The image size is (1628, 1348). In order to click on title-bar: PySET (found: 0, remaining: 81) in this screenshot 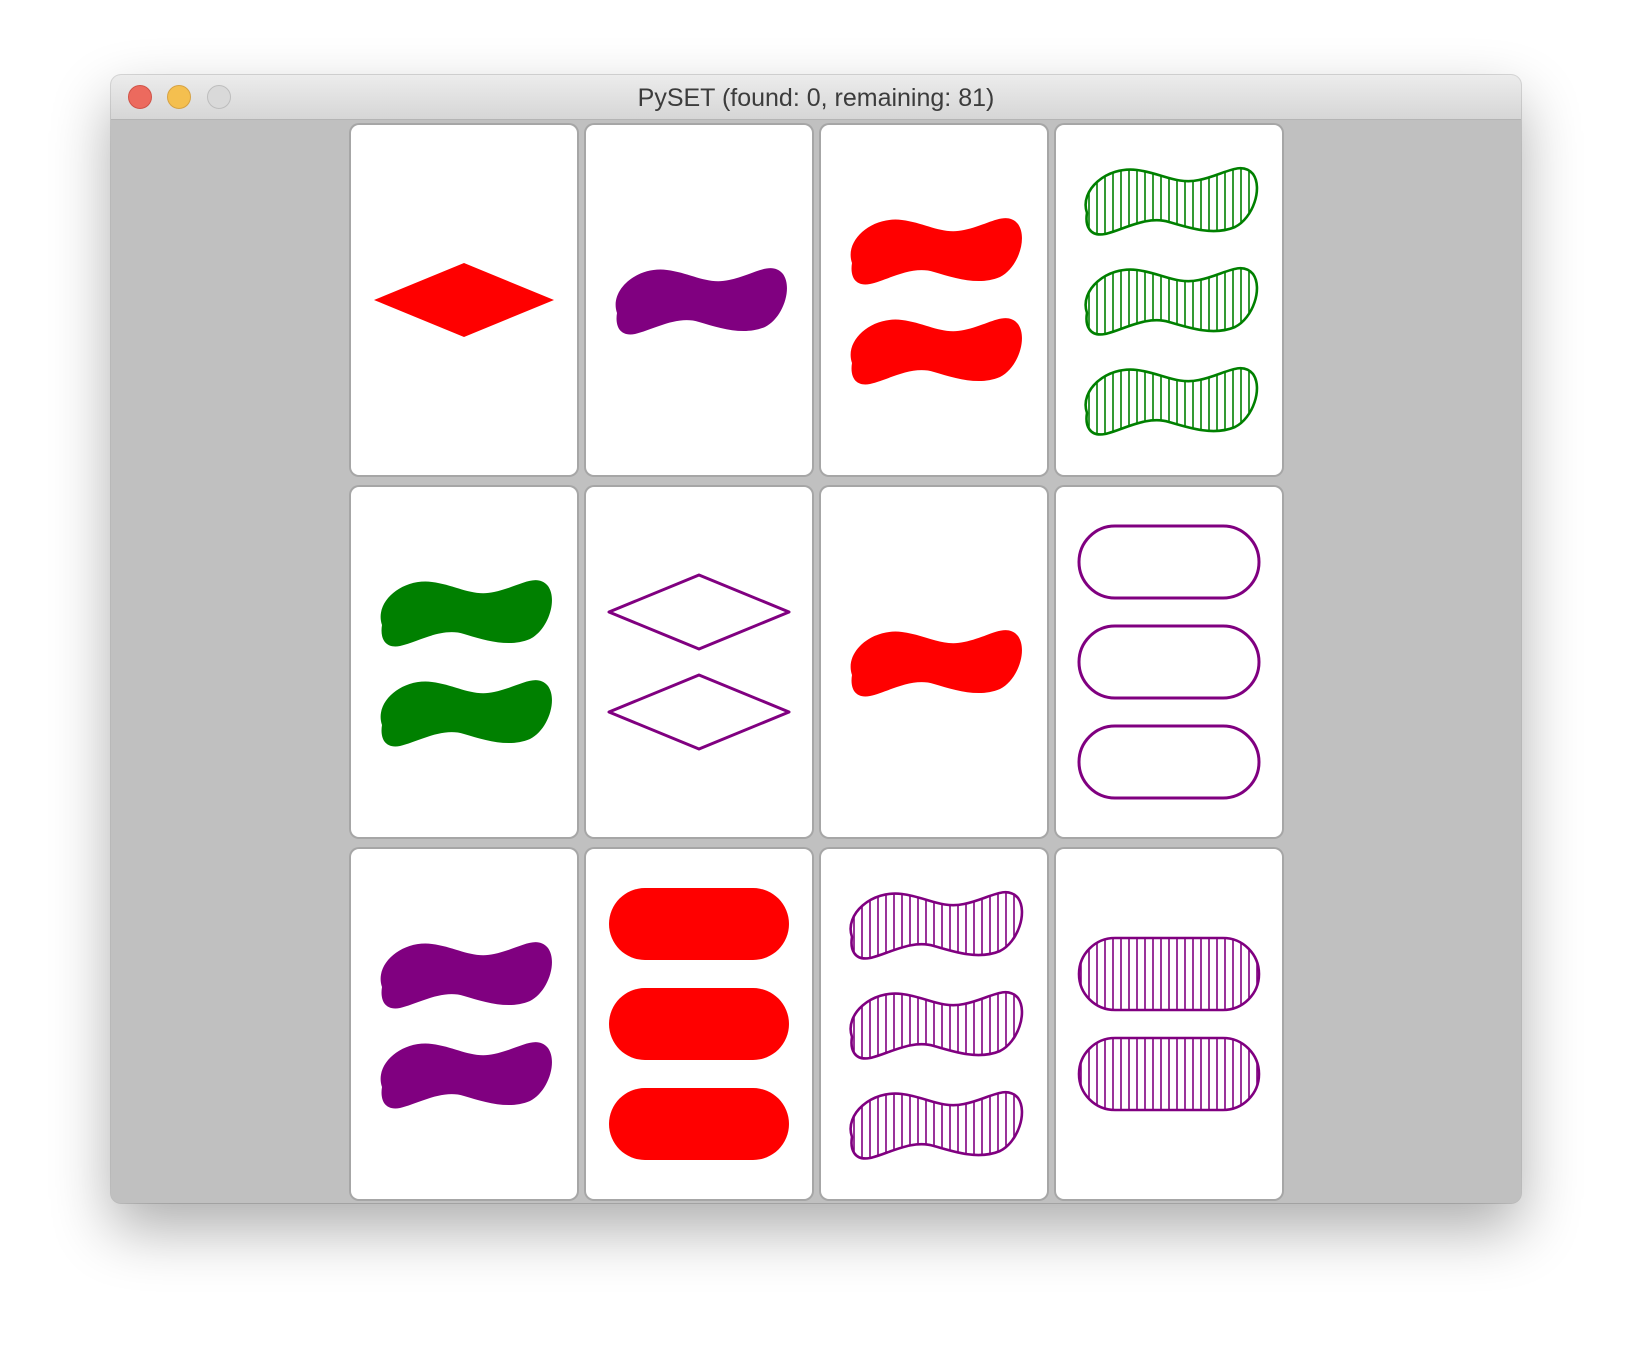, I will do `click(816, 97)`.